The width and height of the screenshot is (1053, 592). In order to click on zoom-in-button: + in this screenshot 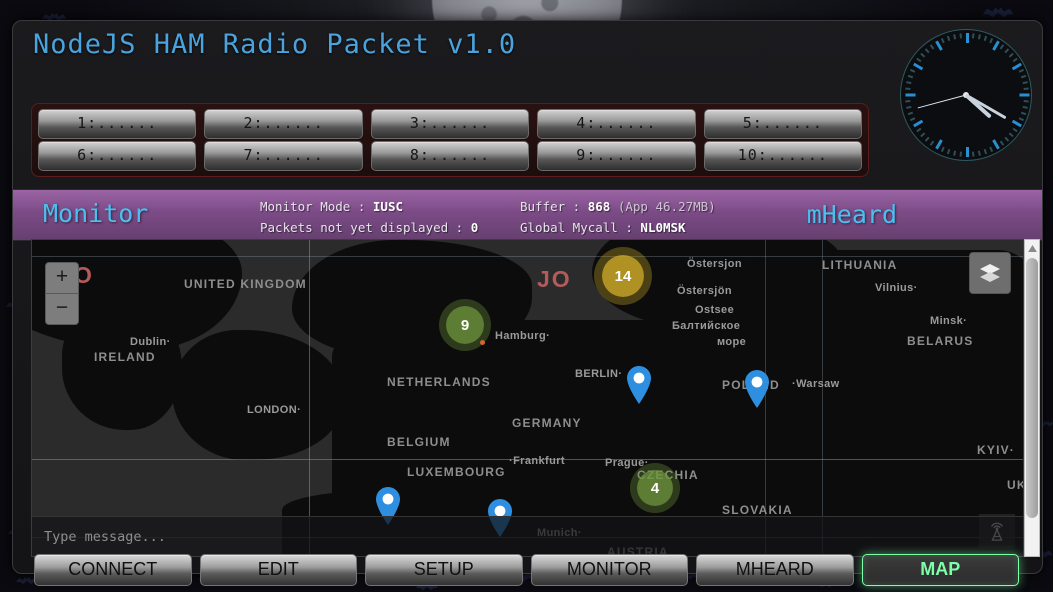, I will do `click(62, 278)`.